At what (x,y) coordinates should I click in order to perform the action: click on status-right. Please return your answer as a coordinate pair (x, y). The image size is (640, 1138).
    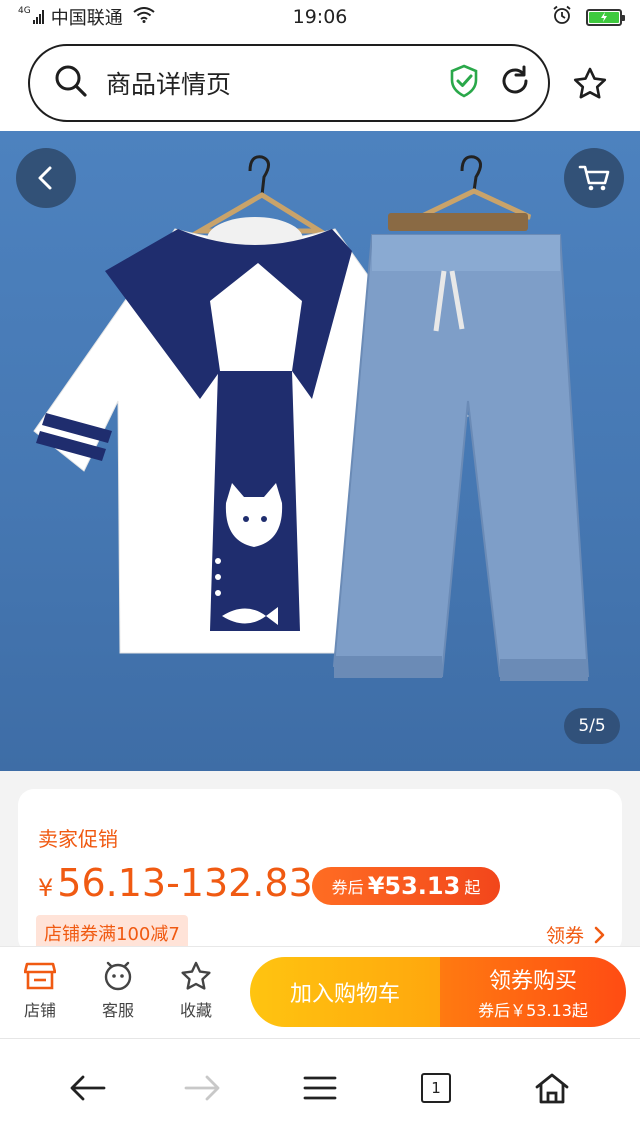
    Looking at the image, I should click on (588, 17).